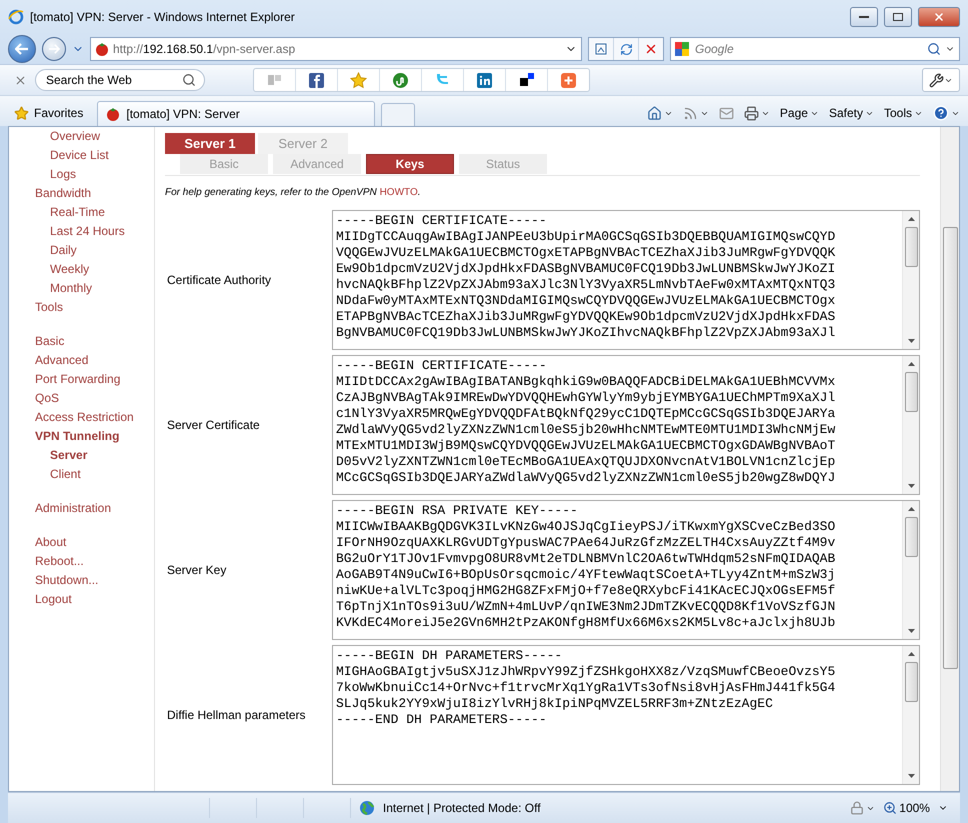 This screenshot has width=968, height=823. I want to click on star-icon, so click(358, 80).